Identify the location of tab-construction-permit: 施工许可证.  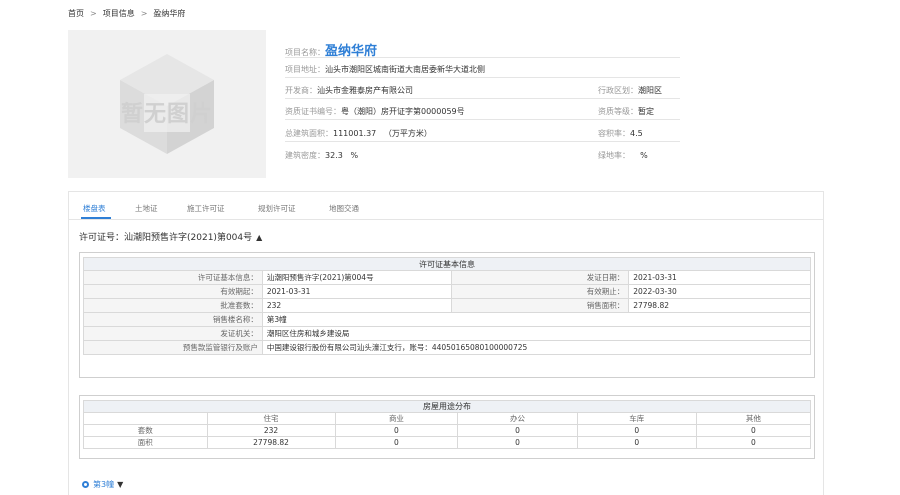
(206, 208).